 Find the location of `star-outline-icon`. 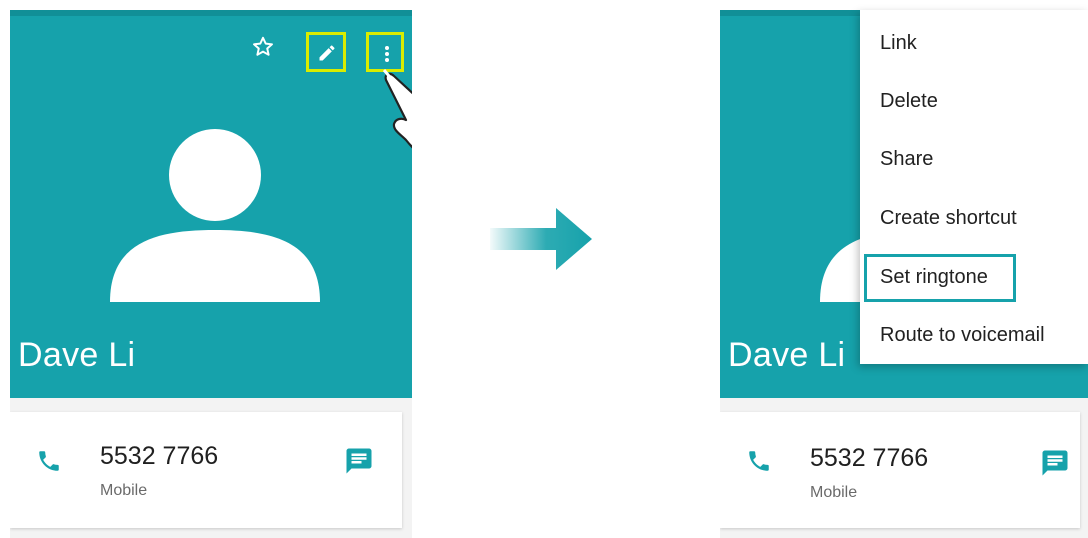

star-outline-icon is located at coordinates (263, 47).